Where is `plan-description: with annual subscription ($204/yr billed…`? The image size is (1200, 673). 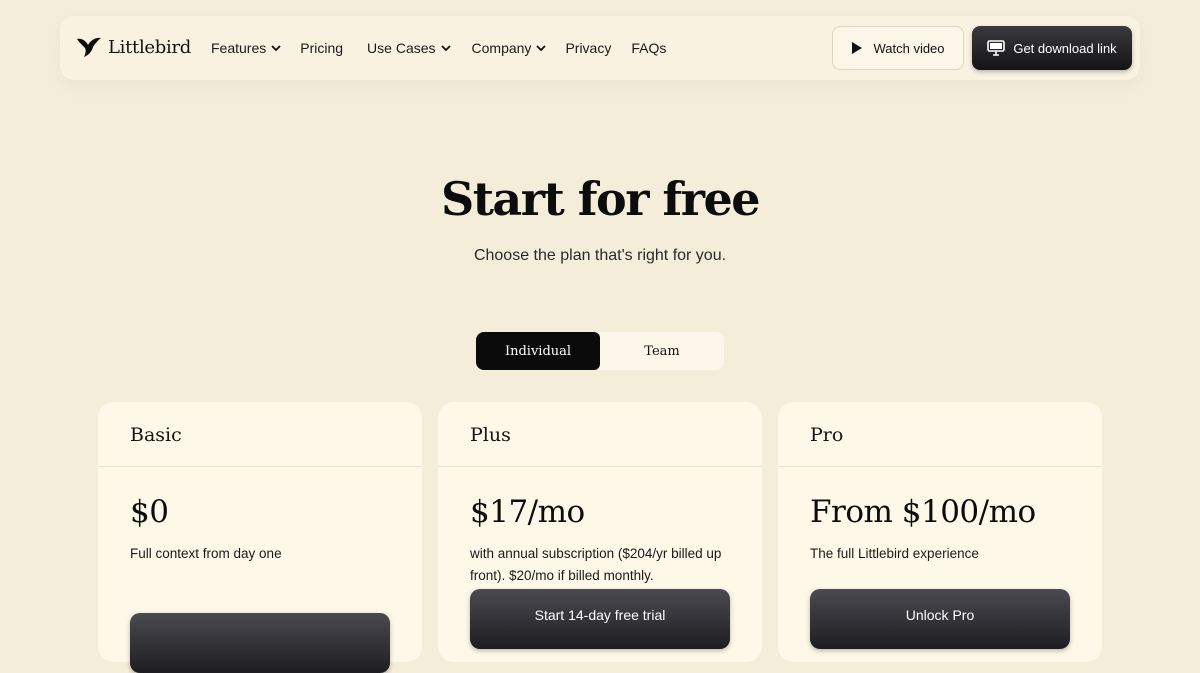 plan-description: with annual subscription ($204/yr billed… is located at coordinates (596, 564).